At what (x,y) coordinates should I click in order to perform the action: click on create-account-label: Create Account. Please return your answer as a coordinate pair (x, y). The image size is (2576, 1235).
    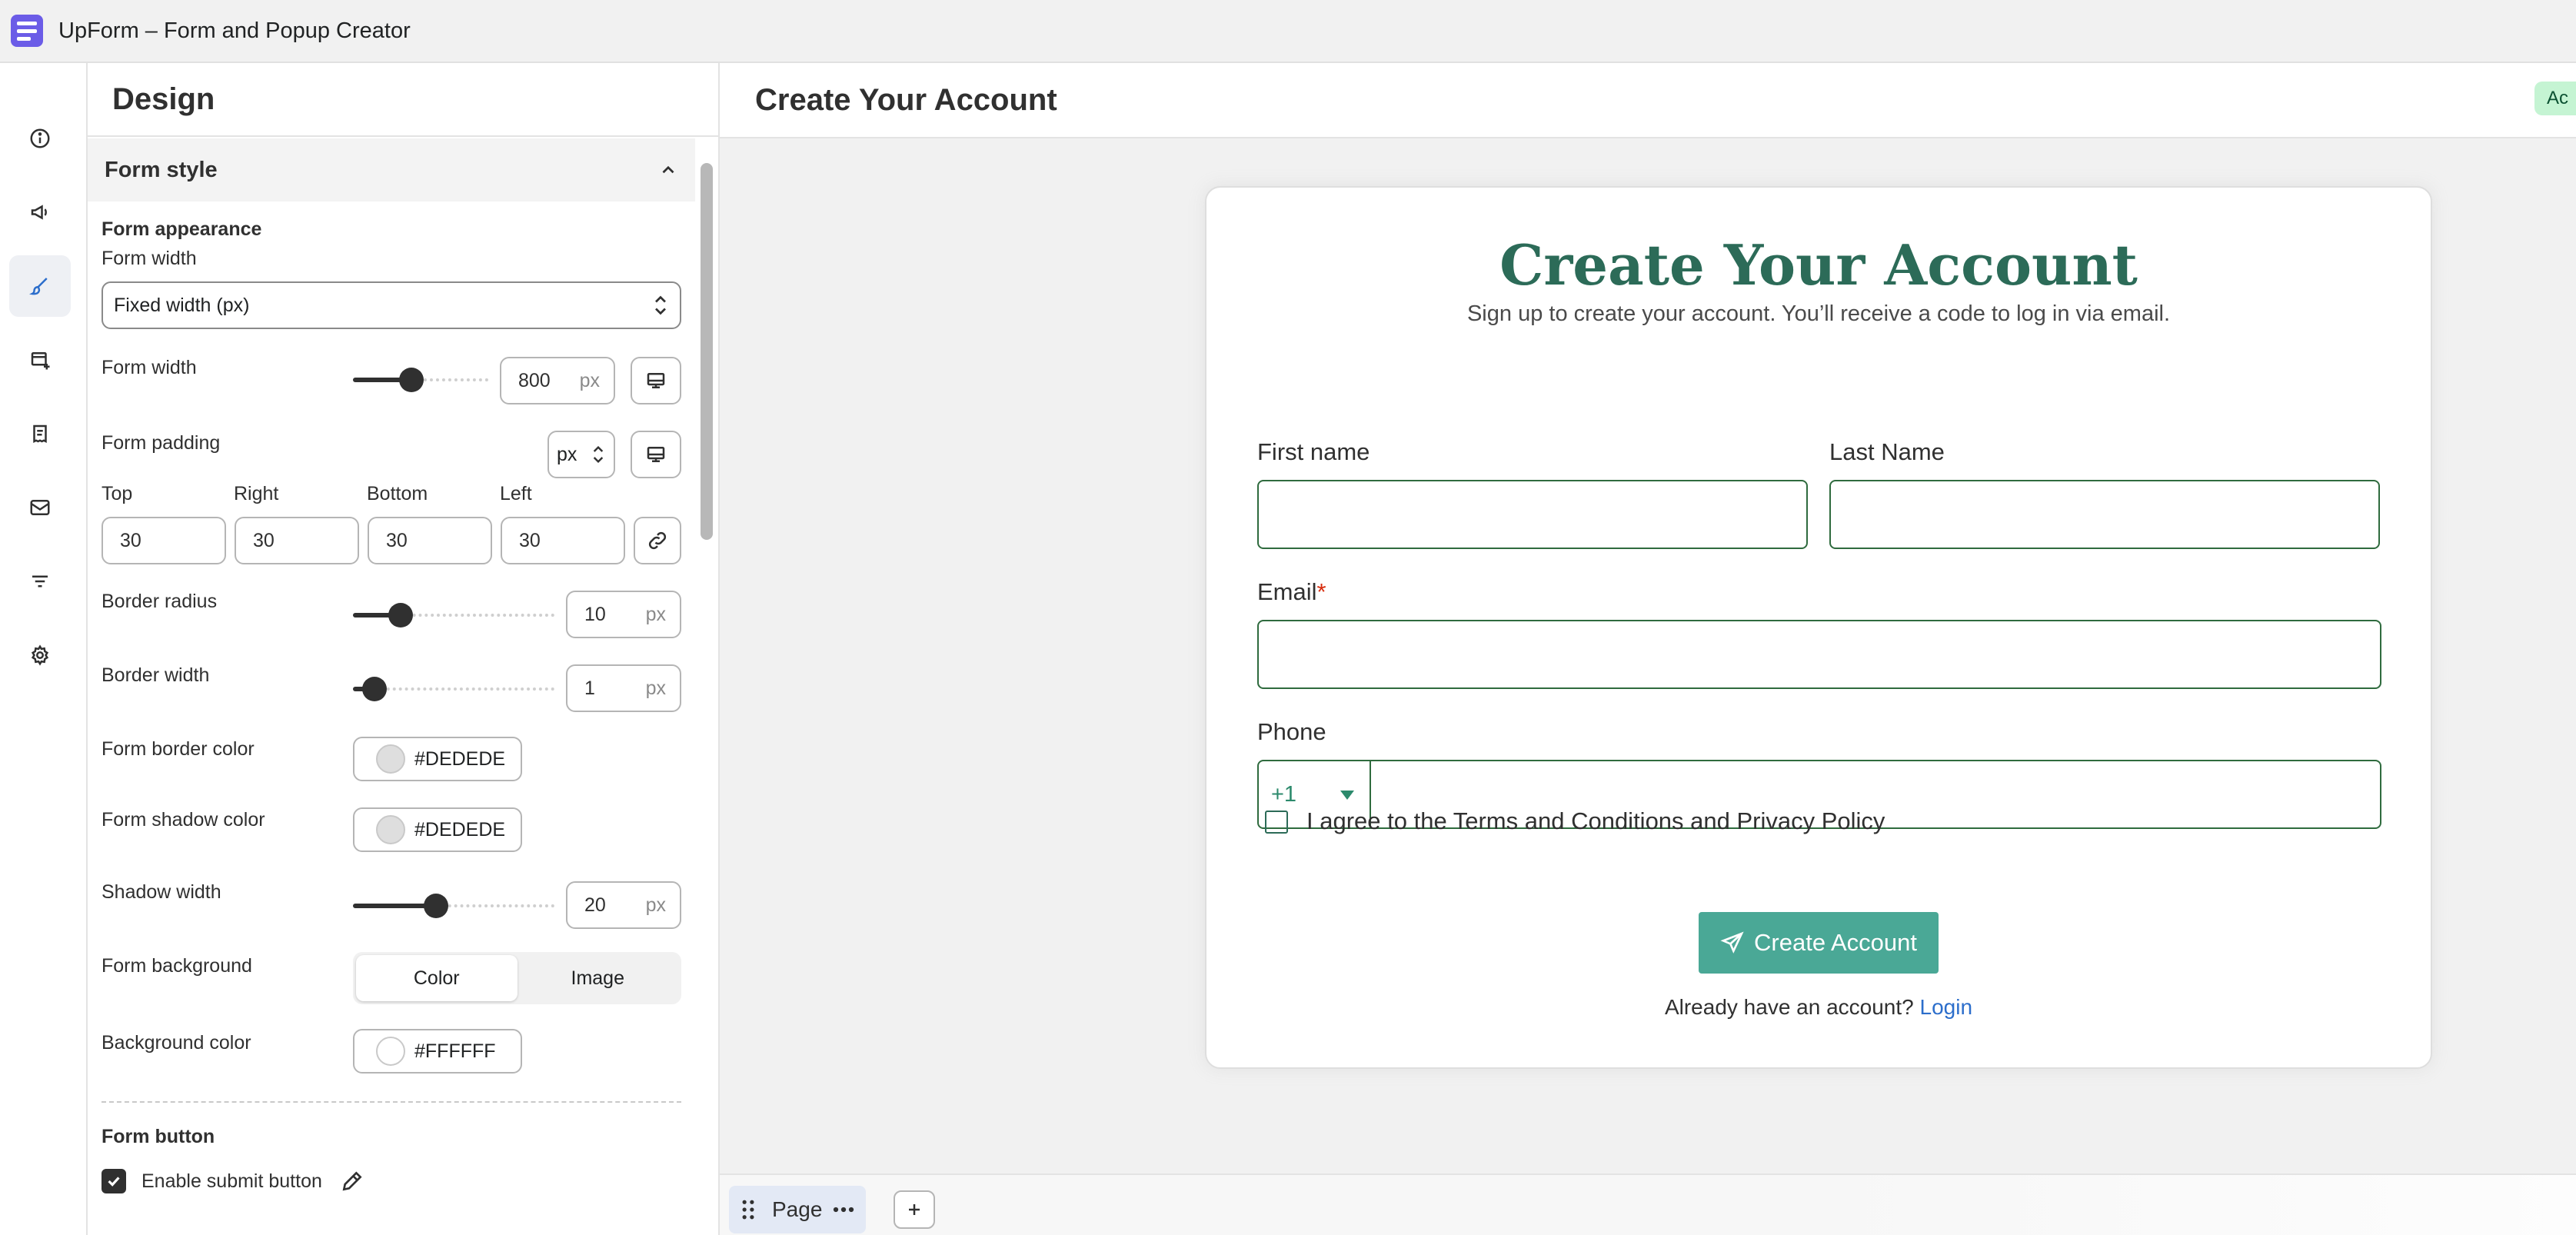
    Looking at the image, I should click on (1836, 942).